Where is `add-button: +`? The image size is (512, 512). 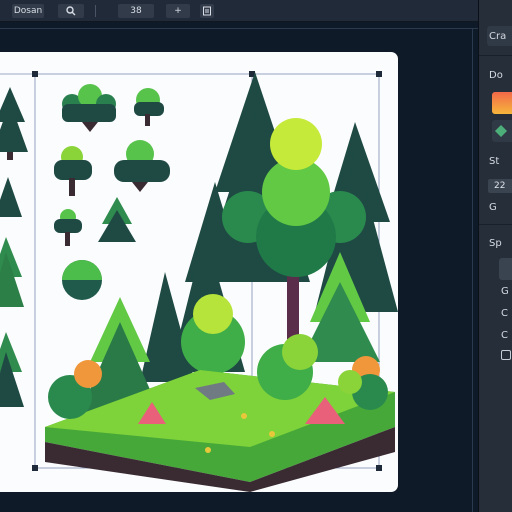
add-button: + is located at coordinates (178, 11).